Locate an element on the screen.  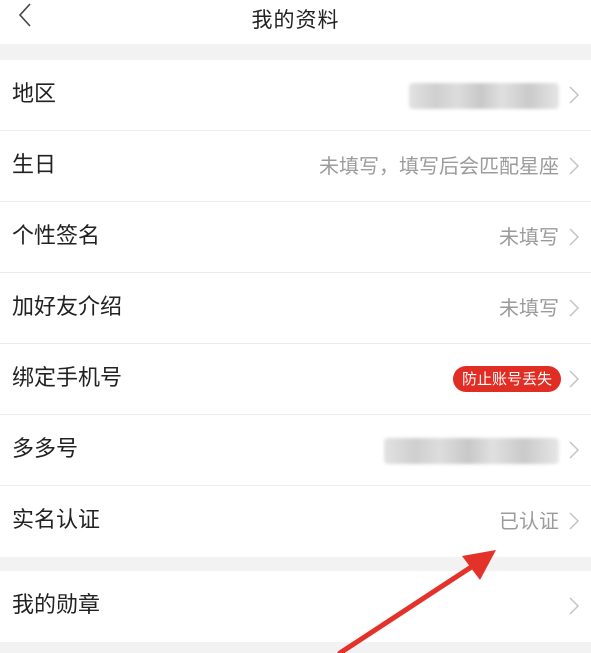
section-gap is located at coordinates (295, 564).